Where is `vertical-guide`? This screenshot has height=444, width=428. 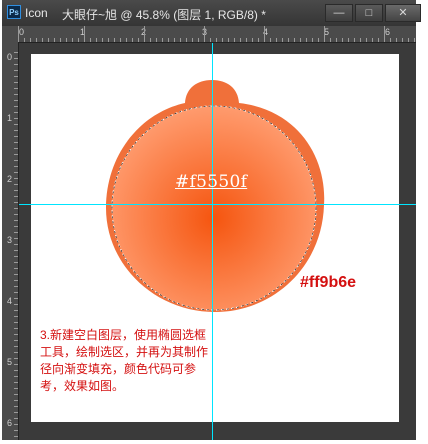 vertical-guide is located at coordinates (212, 241).